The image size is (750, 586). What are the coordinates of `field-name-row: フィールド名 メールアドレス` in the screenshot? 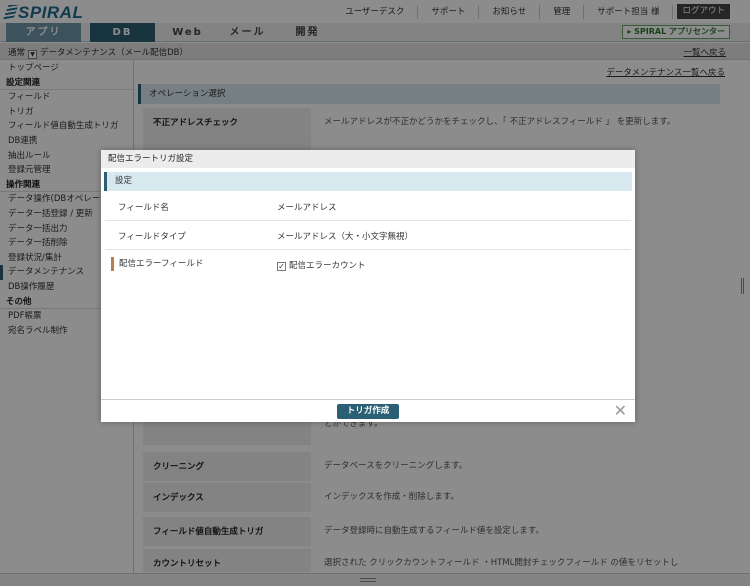 It's located at (368, 206).